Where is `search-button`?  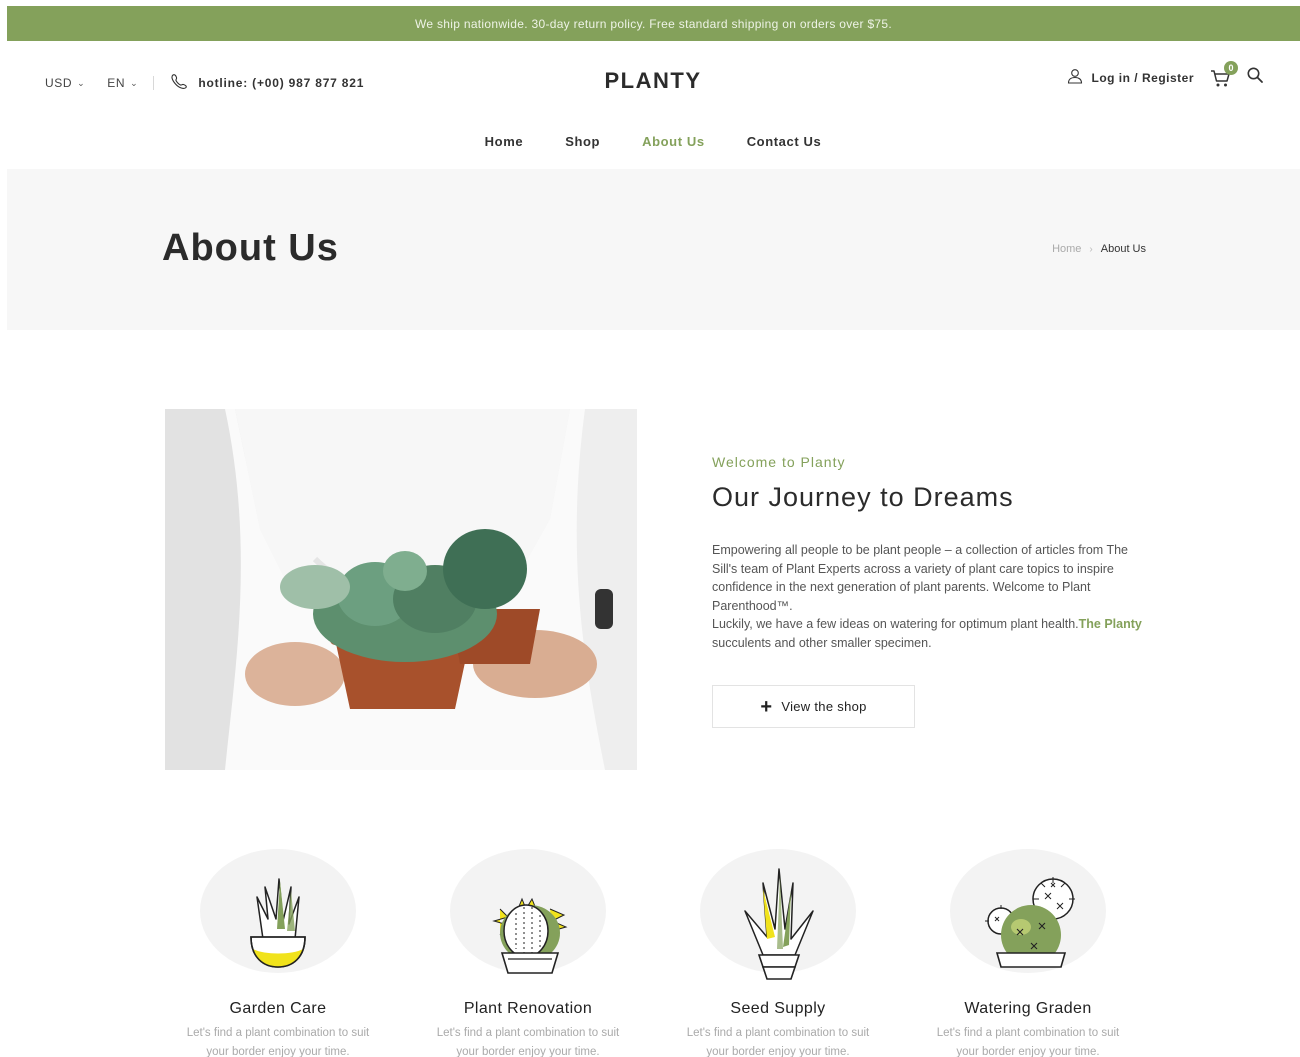
search-button is located at coordinates (1255, 77).